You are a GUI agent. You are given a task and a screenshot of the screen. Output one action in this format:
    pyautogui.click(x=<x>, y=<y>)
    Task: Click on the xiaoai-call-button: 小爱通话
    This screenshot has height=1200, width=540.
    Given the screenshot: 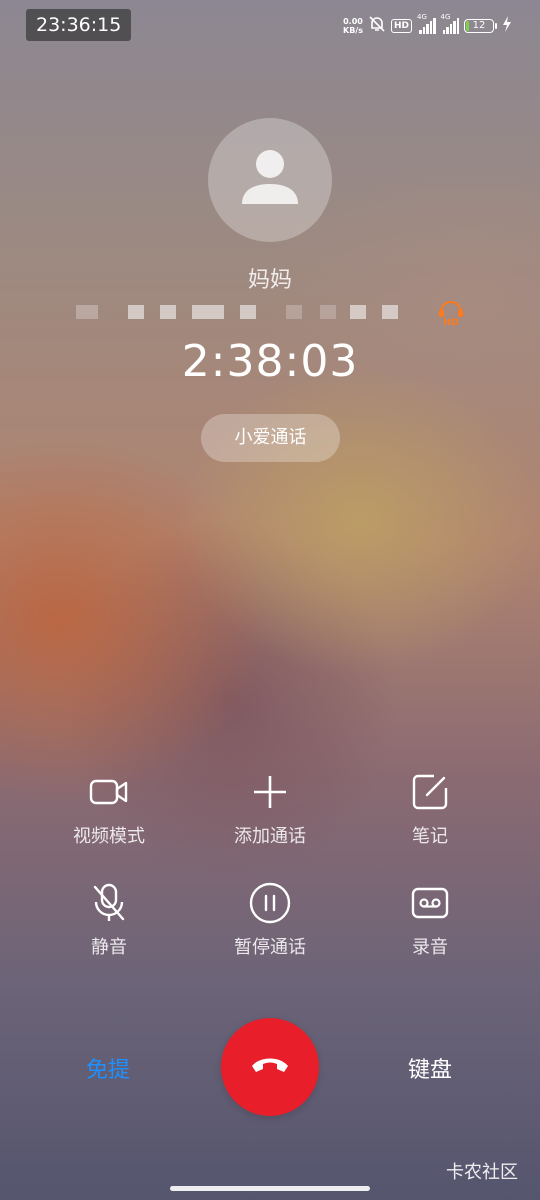 What is the action you would take?
    pyautogui.click(x=270, y=438)
    